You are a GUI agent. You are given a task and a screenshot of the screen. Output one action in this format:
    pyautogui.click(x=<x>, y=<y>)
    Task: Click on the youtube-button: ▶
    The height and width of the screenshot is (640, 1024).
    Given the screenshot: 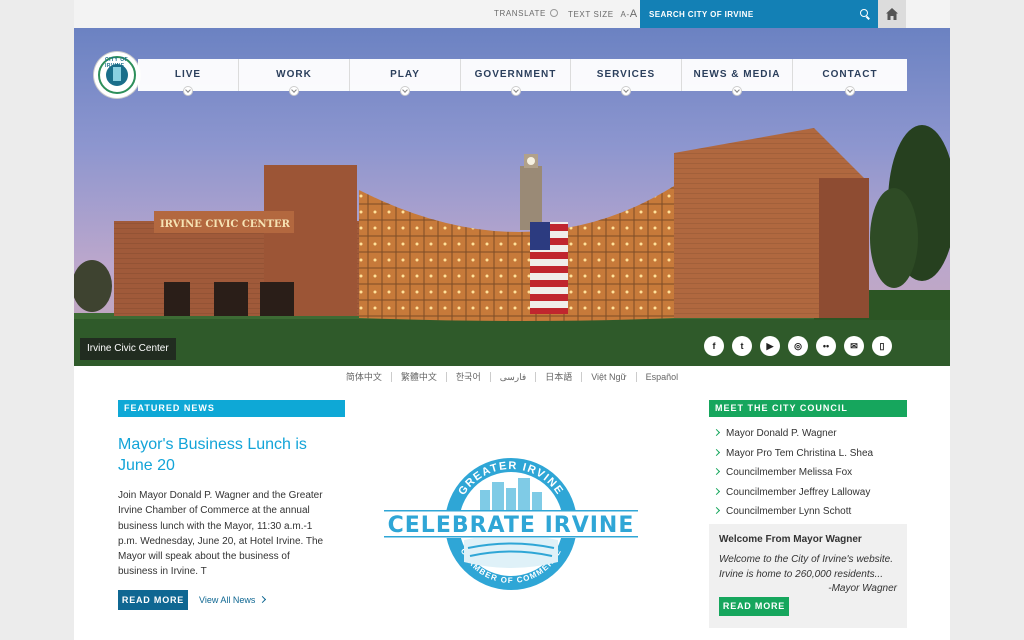 What is the action you would take?
    pyautogui.click(x=770, y=346)
    